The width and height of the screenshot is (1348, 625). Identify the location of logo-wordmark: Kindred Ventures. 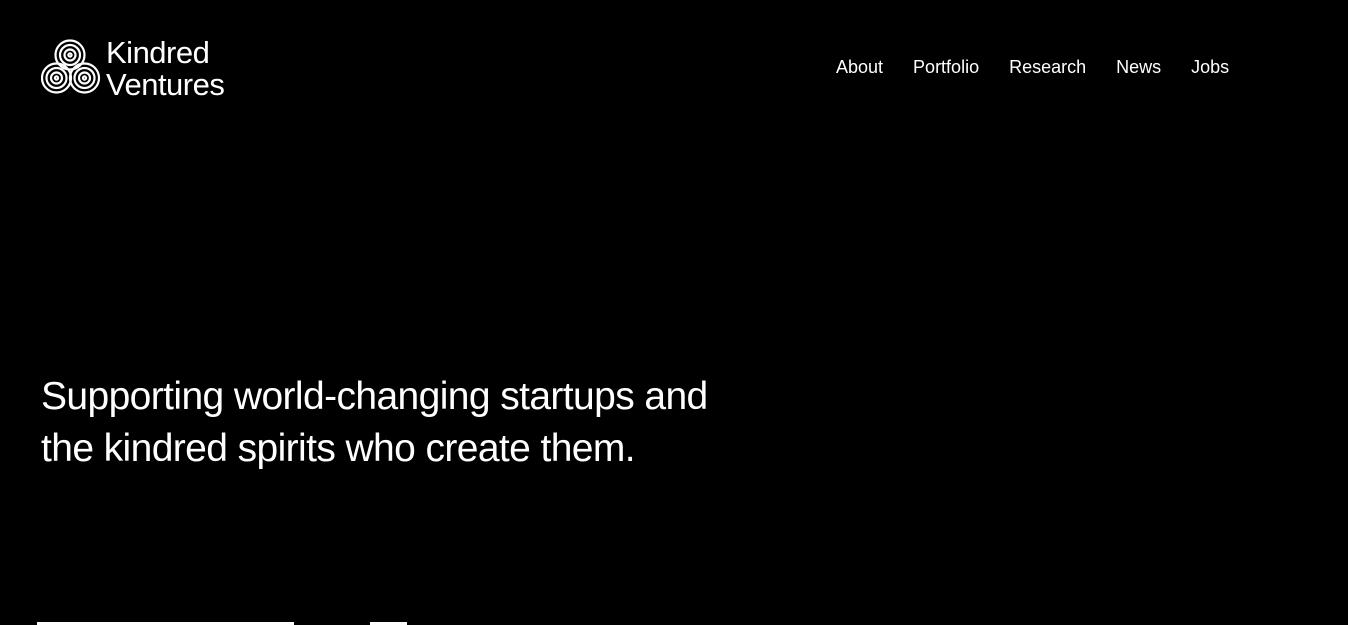
(165, 68).